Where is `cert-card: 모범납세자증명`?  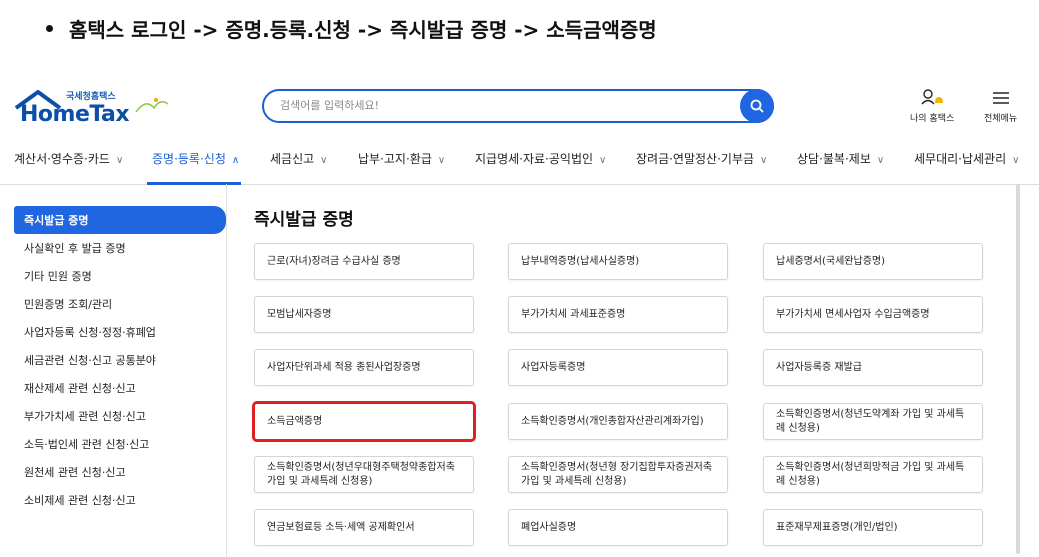
cert-card: 모범납세자증명 is located at coordinates (364, 314).